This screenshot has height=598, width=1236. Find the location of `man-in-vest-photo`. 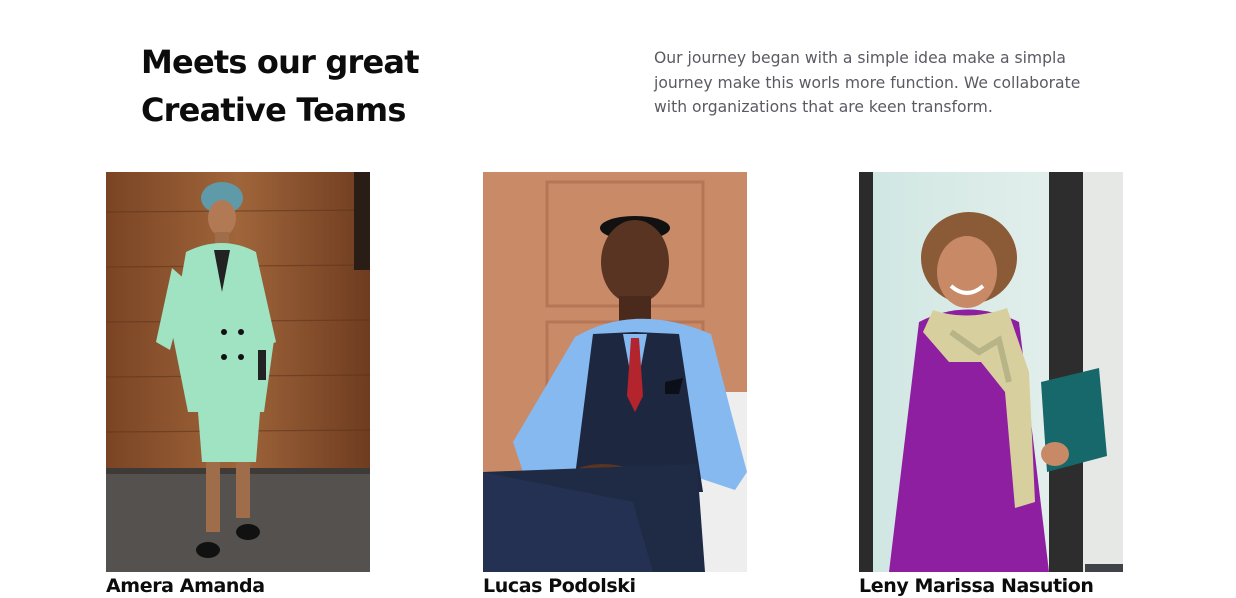

man-in-vest-photo is located at coordinates (615, 372).